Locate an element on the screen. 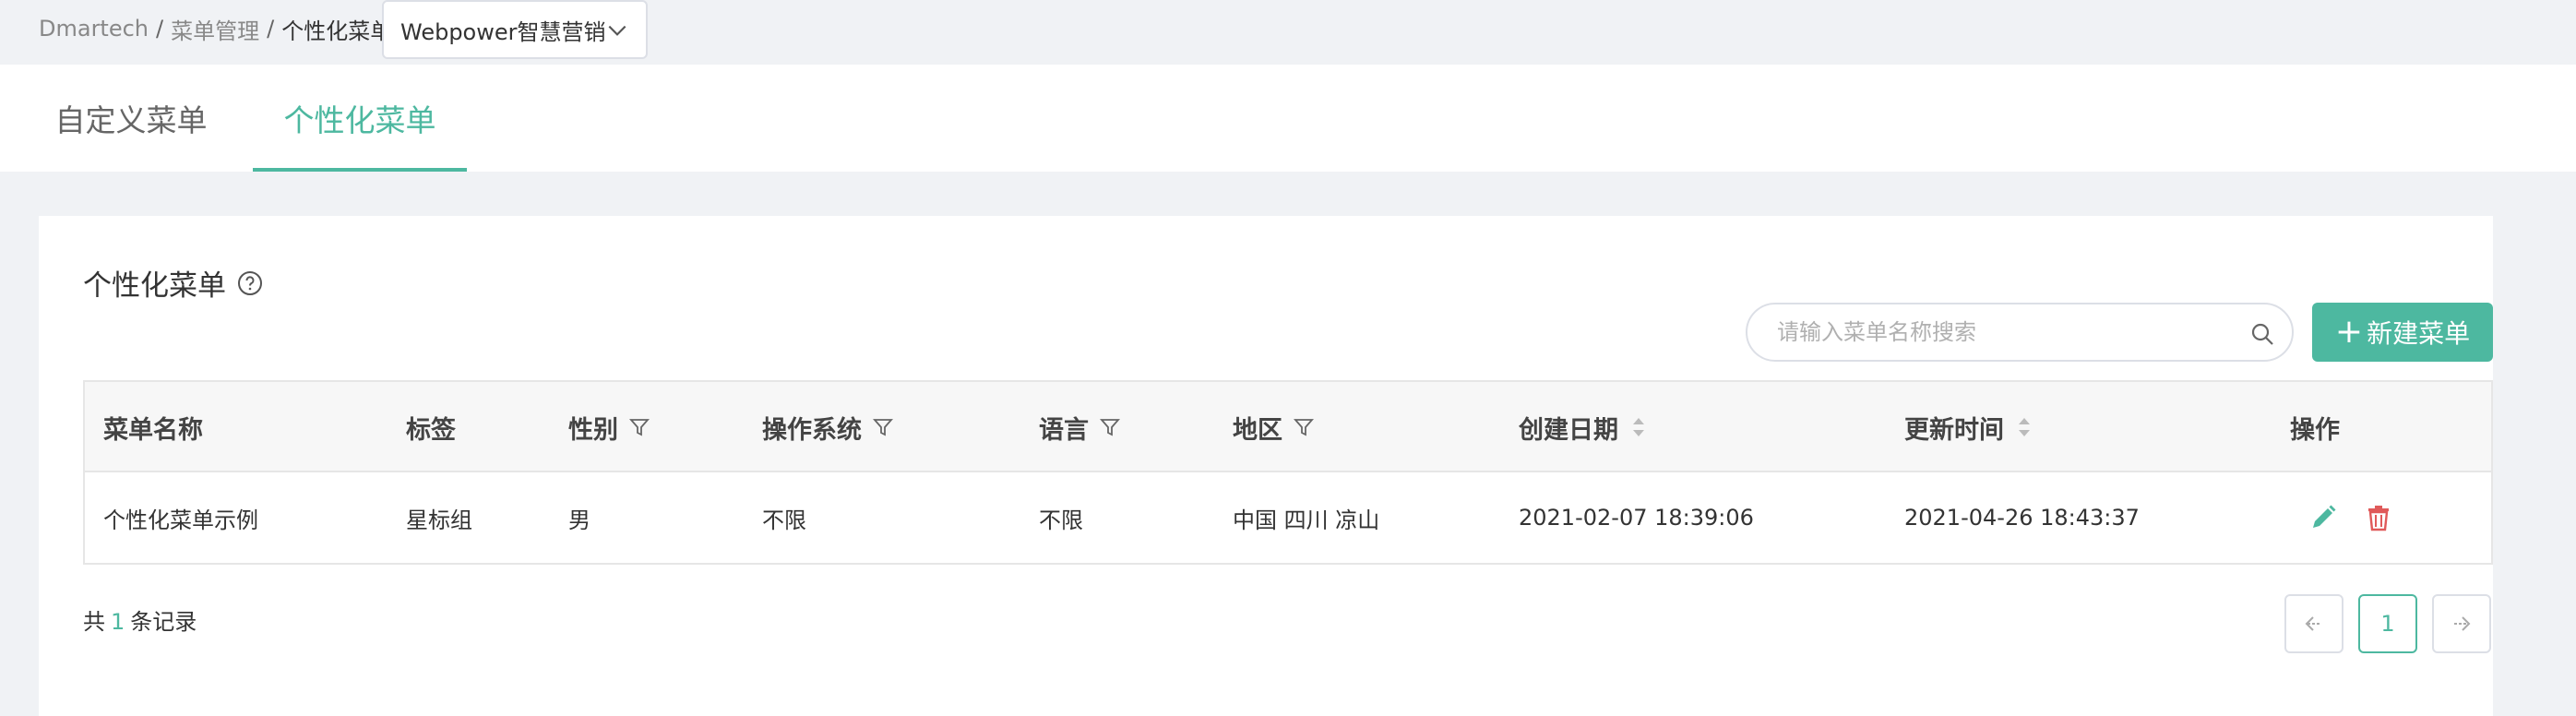  col-header-label: 地区 is located at coordinates (1258, 430).